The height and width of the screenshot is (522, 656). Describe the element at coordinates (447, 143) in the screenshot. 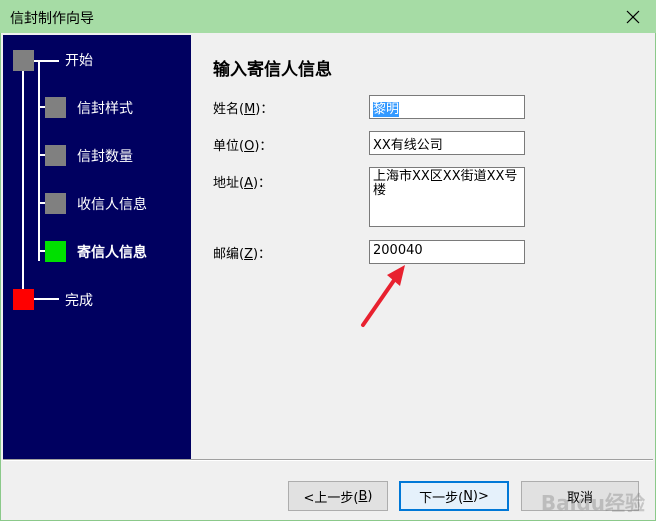

I see `company-input: XX有线公司` at that location.